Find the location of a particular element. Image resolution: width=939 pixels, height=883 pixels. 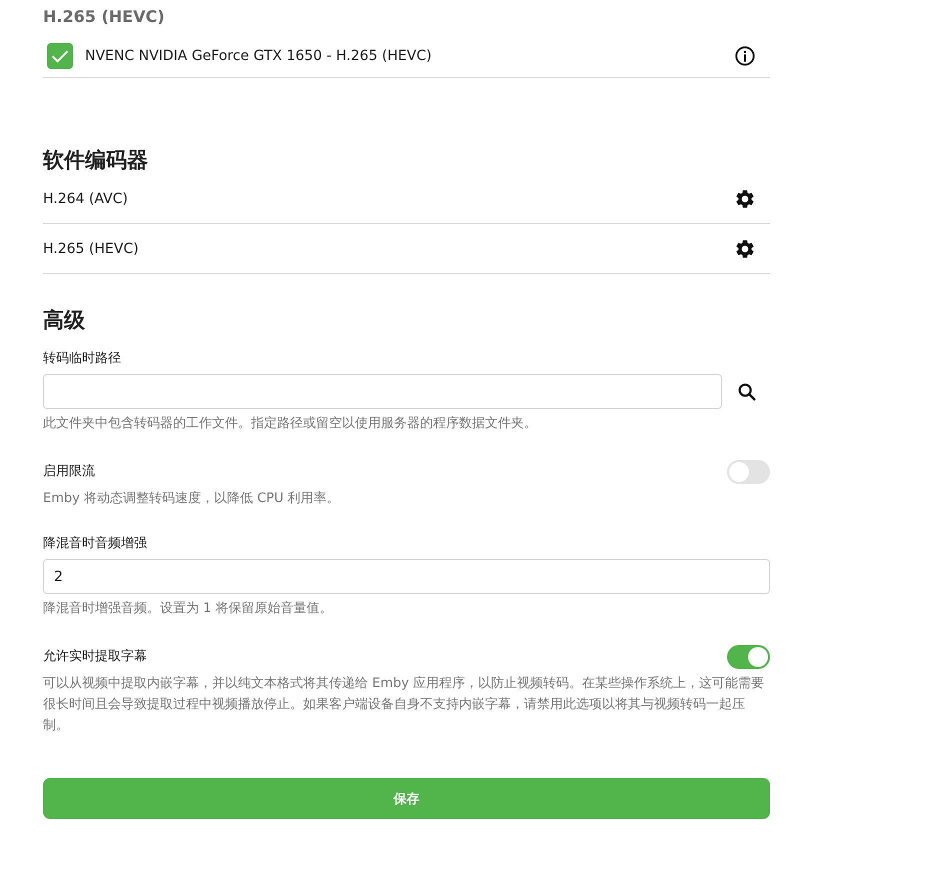

number-field: 2 is located at coordinates (406, 576).